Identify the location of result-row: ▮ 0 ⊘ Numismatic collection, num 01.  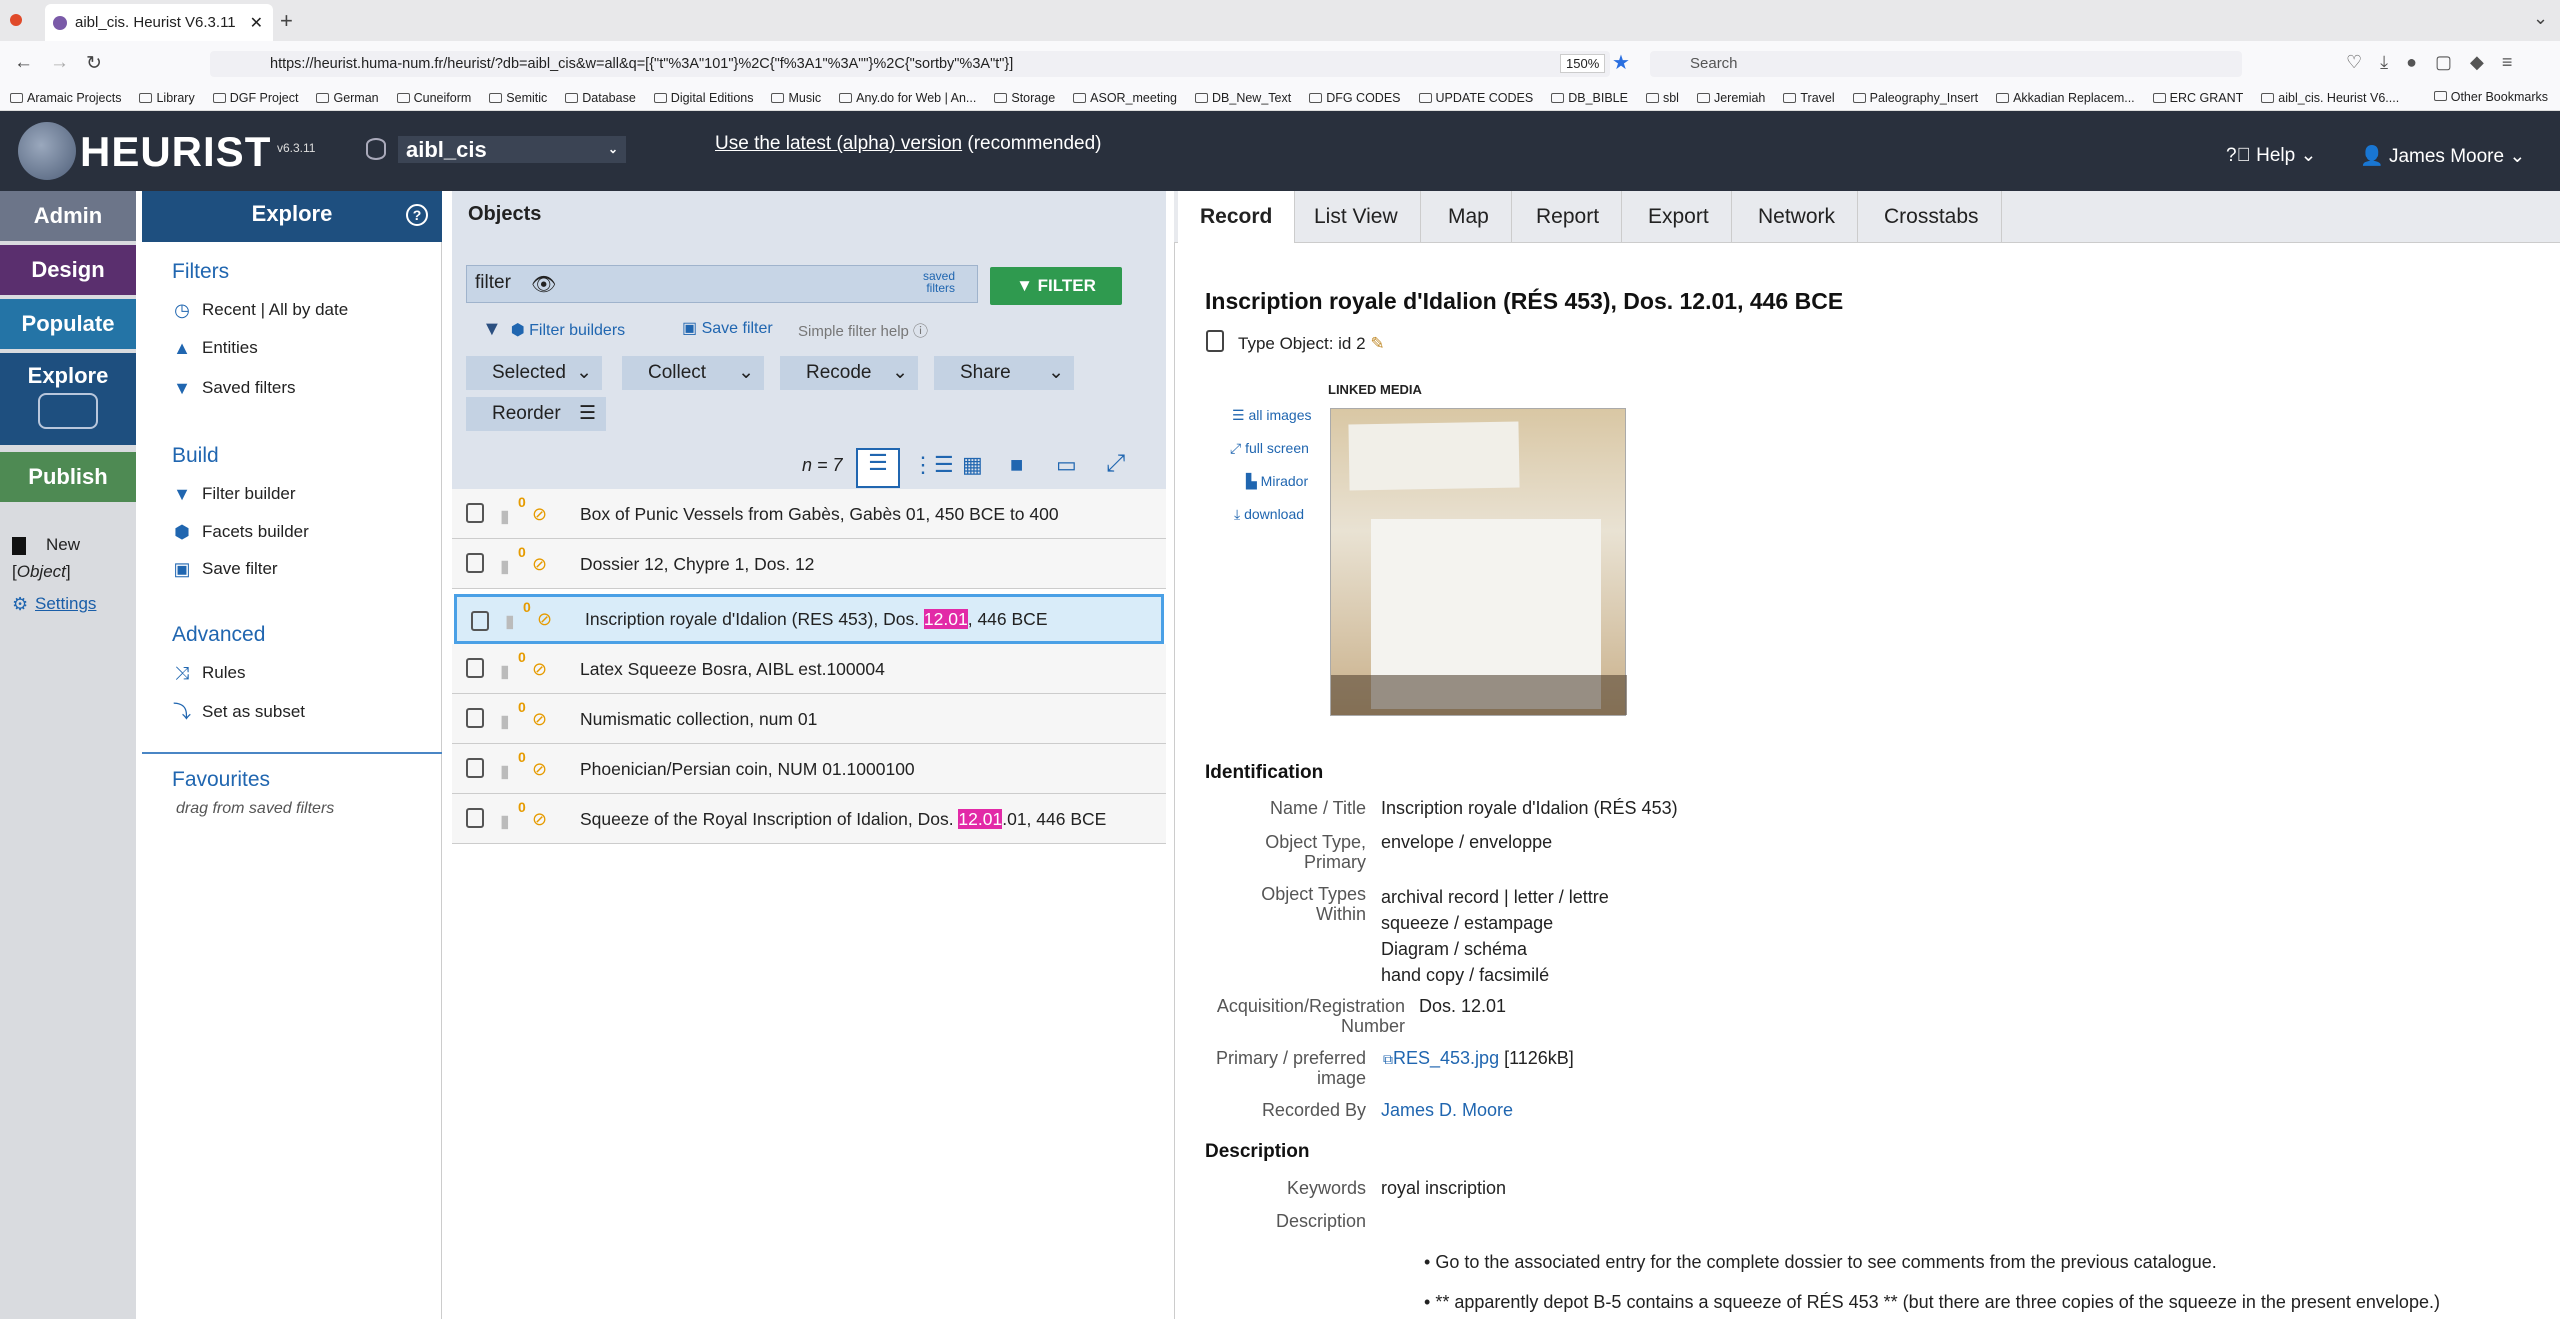
(809, 719).